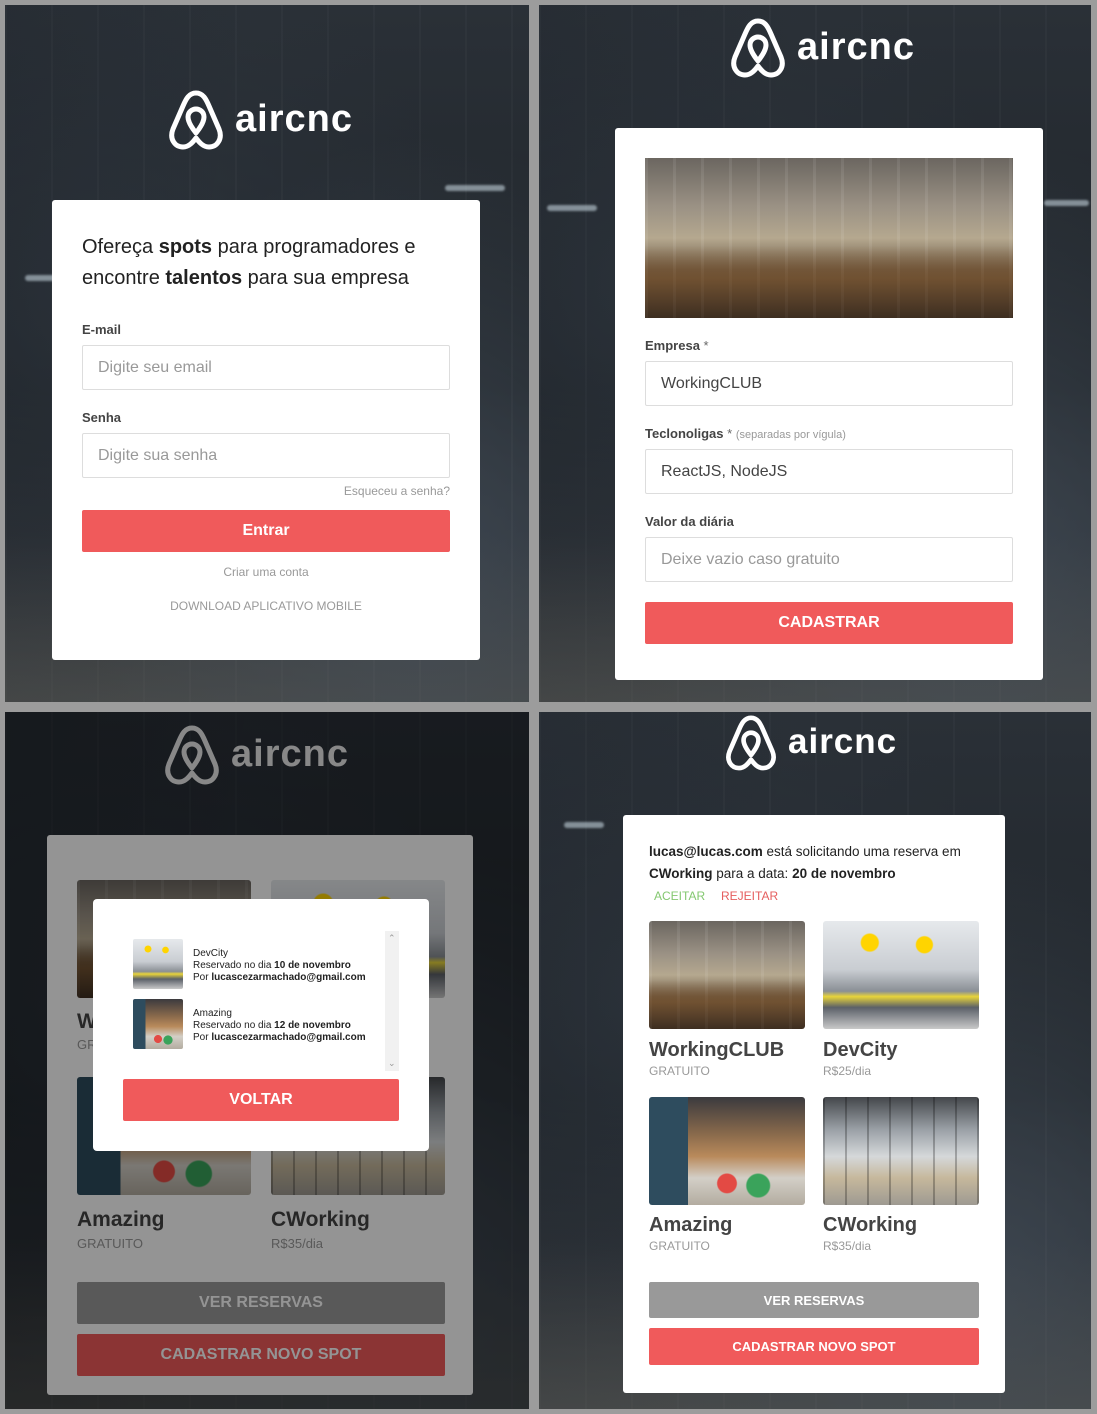  Describe the element at coordinates (392, 1063) in the screenshot. I see `chevron-down-icon: ⌄` at that location.